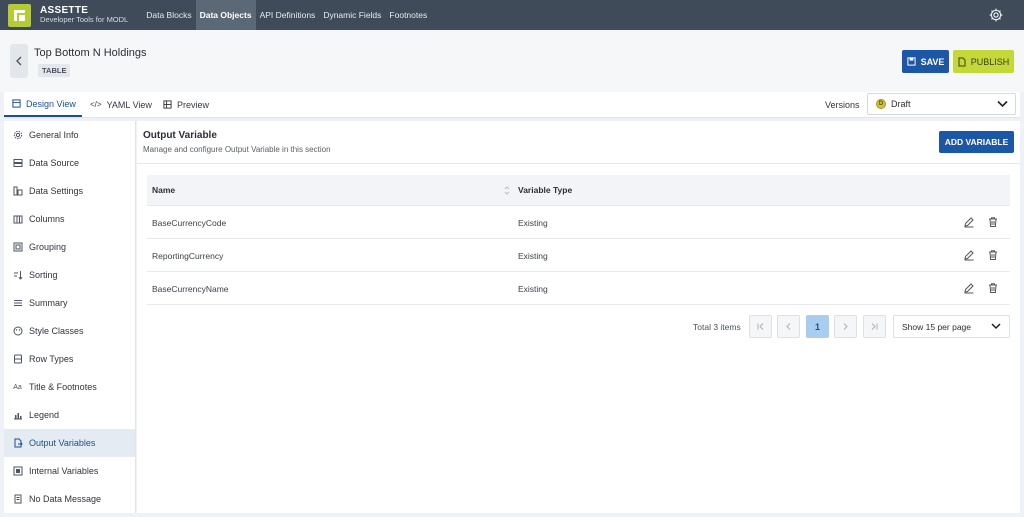 The image size is (1024, 517). I want to click on sidebar-item-output-variables: Output Variables, so click(69, 443).